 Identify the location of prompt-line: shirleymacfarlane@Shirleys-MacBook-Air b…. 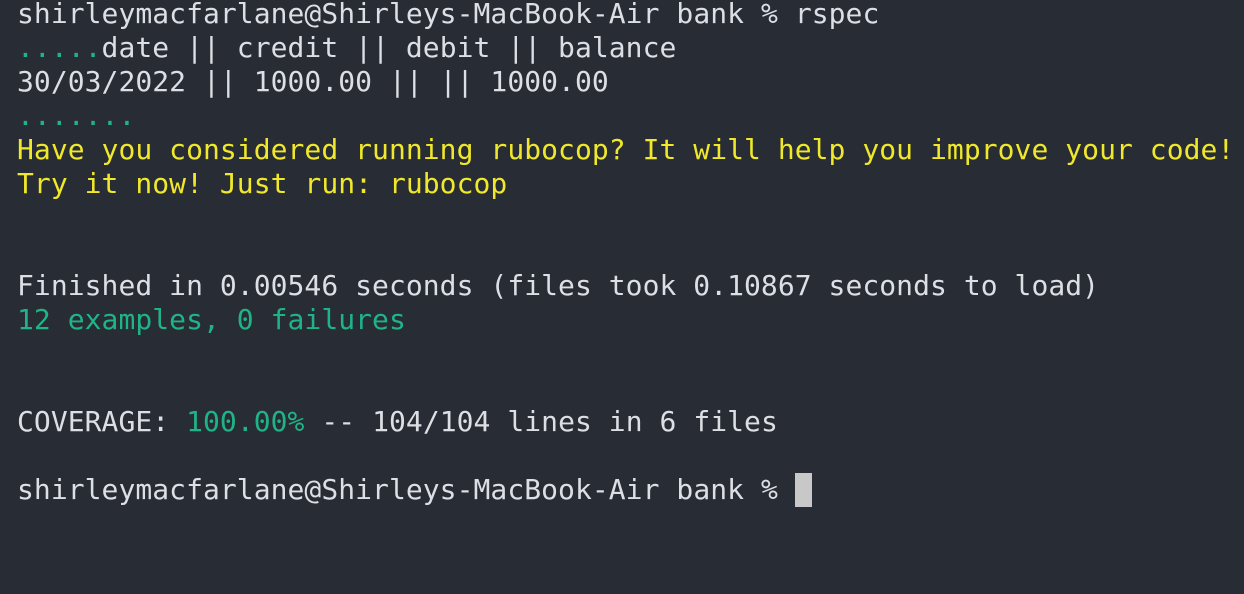
(414, 490).